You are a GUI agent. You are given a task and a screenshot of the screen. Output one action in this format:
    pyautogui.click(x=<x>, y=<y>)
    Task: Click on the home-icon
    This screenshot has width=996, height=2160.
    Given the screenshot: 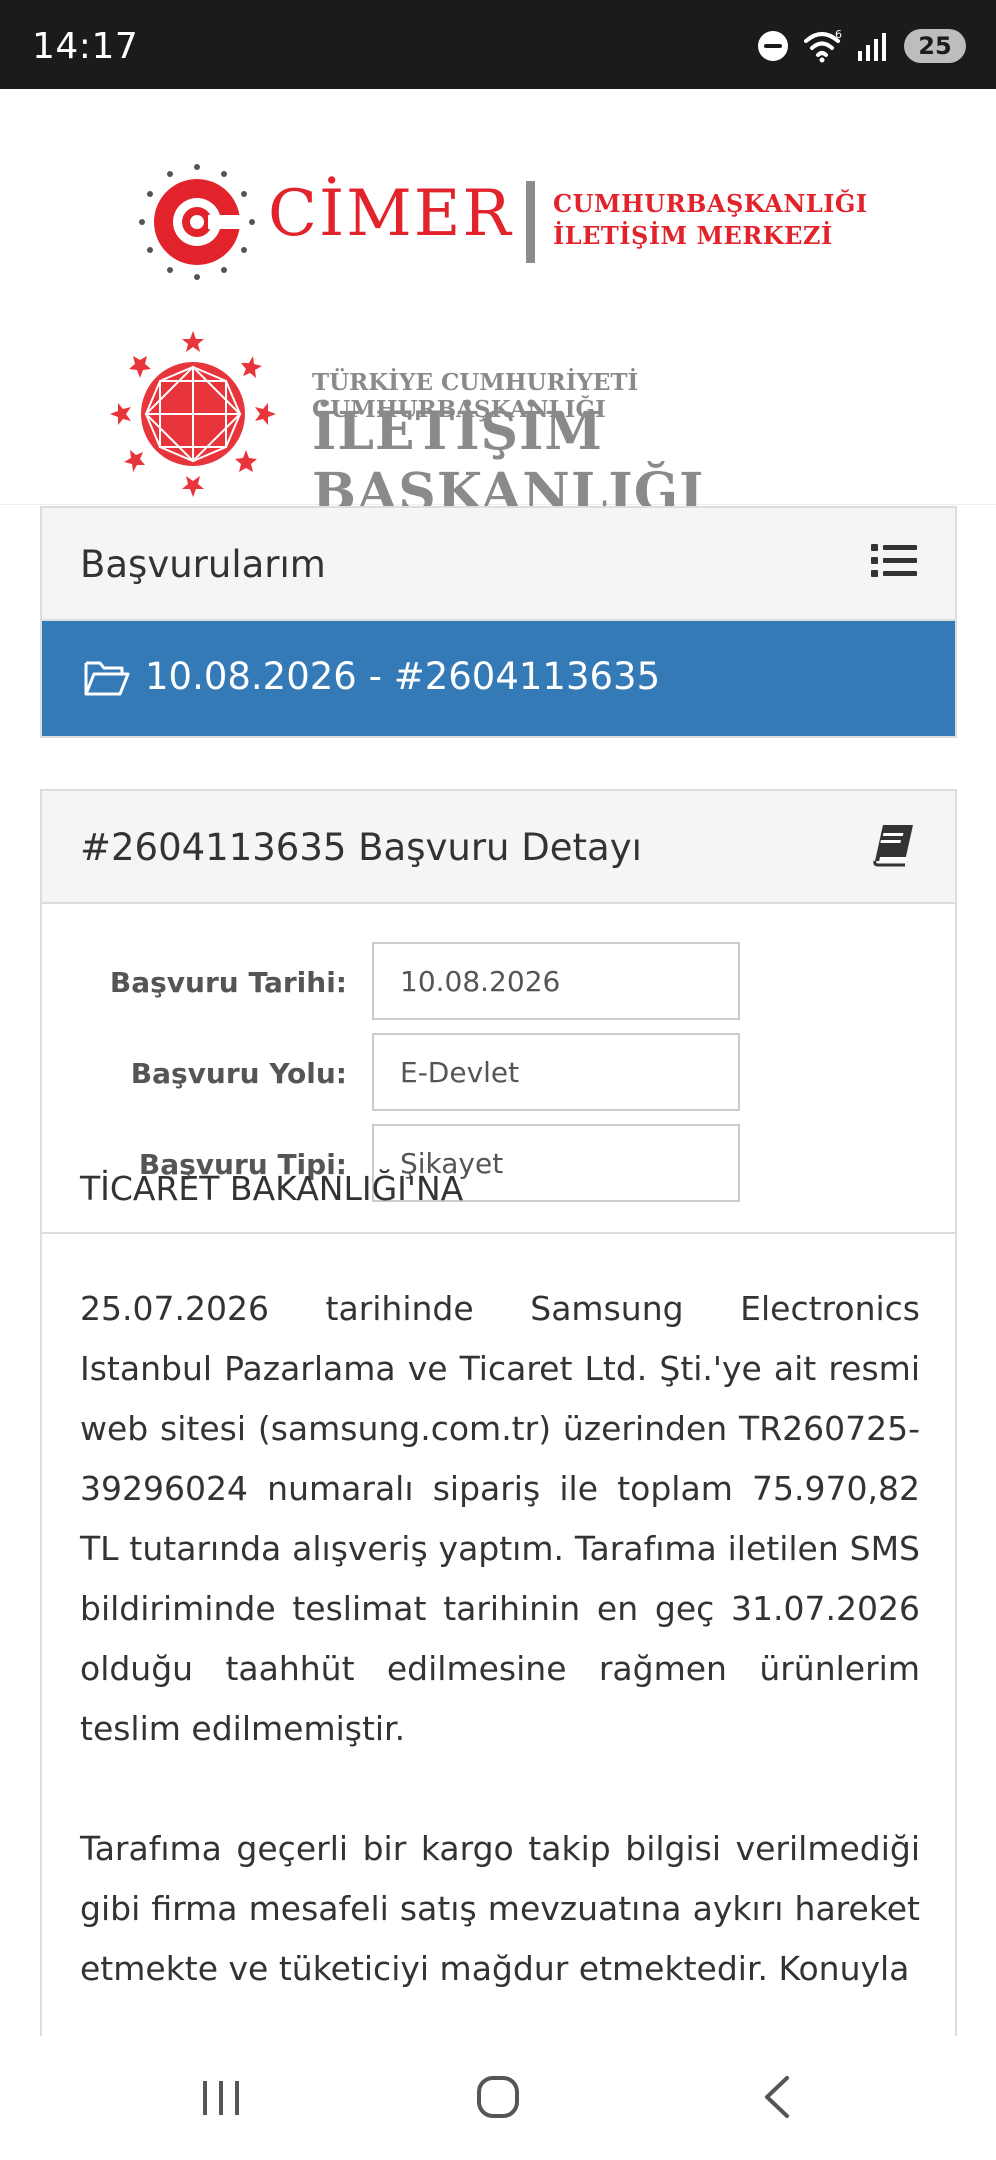 What is the action you would take?
    pyautogui.click(x=498, y=2097)
    